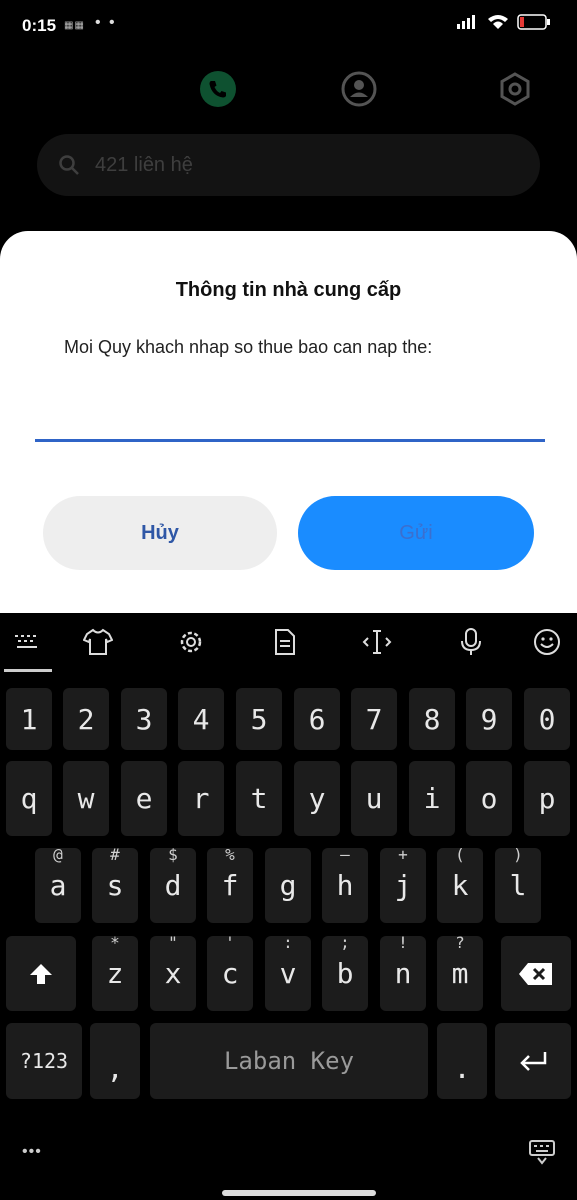 The image size is (577, 1200). Describe the element at coordinates (489, 719) in the screenshot. I see `key-9: 9` at that location.